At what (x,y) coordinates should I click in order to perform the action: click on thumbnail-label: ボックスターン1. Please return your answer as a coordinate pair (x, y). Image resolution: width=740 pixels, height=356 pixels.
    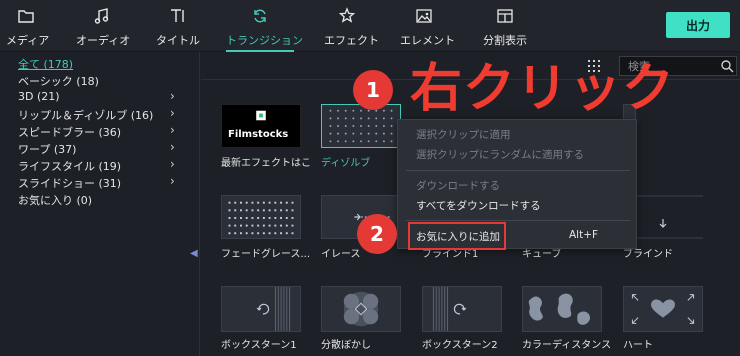
    Looking at the image, I should click on (259, 345).